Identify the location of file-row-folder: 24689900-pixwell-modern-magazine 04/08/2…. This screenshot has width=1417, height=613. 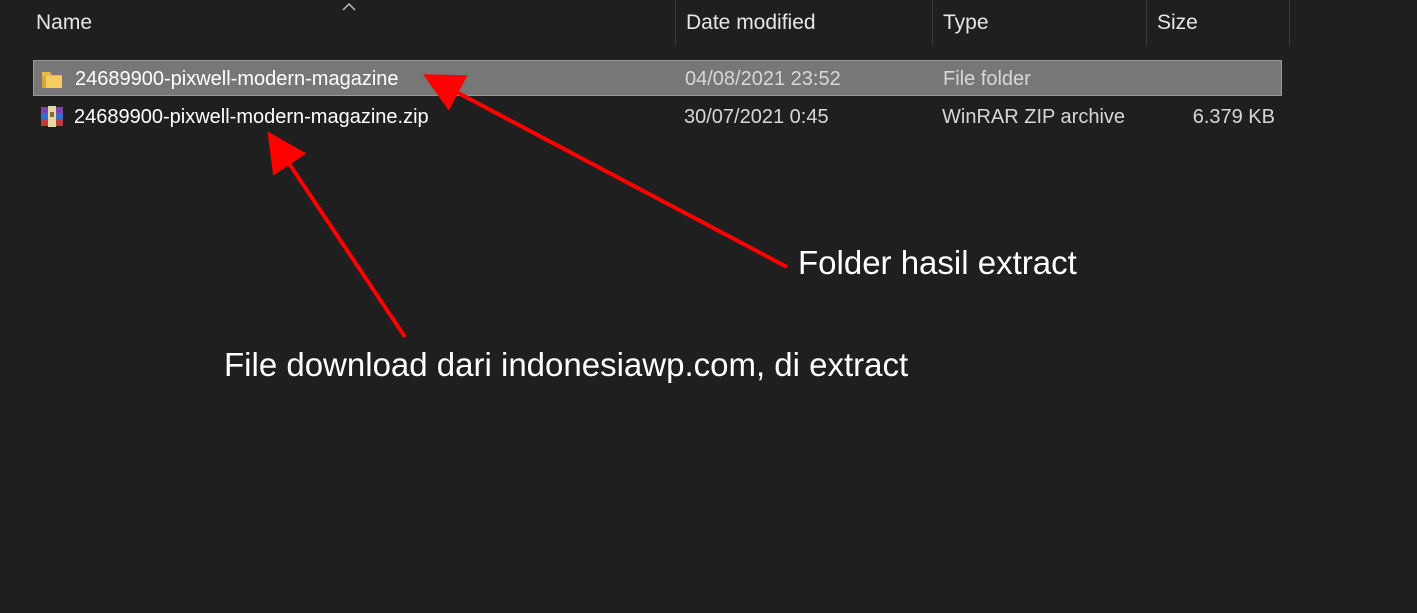
(657, 78).